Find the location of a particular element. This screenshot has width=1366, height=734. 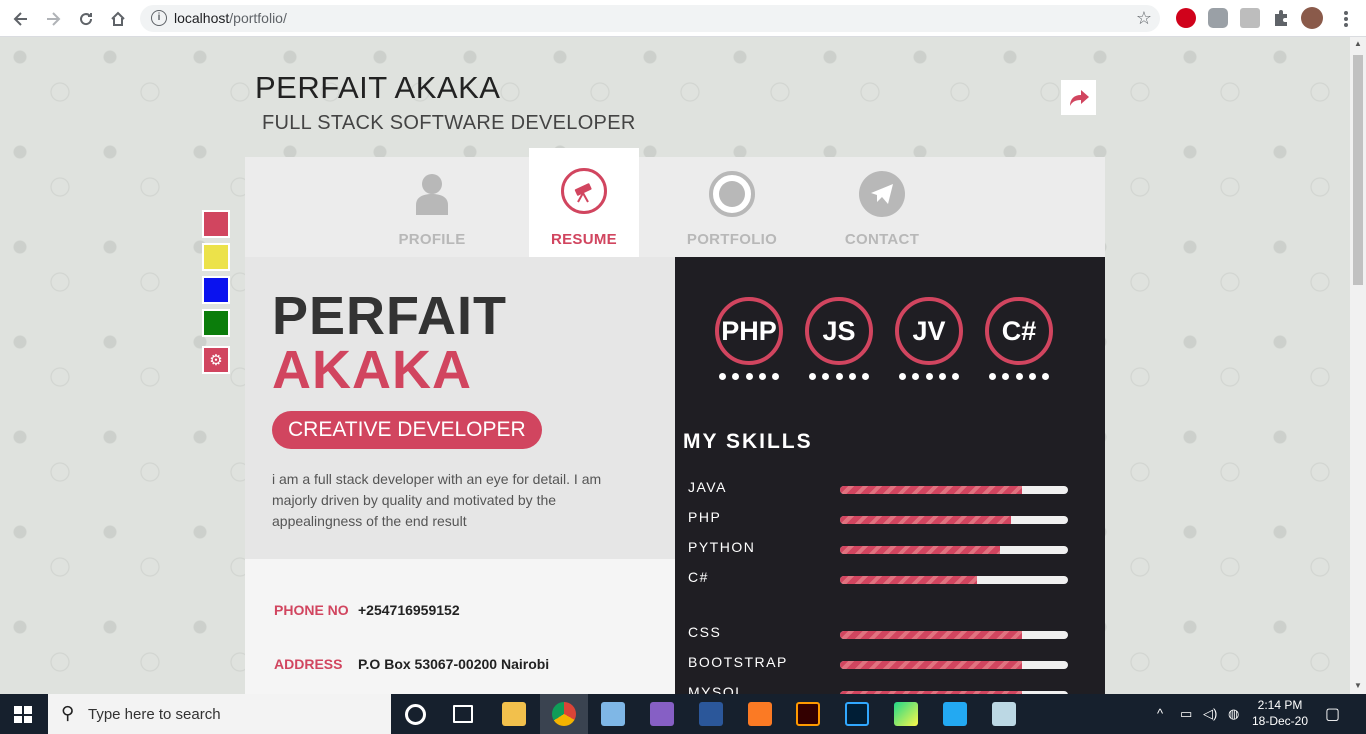

document-extension-icon is located at coordinates (1250, 18).